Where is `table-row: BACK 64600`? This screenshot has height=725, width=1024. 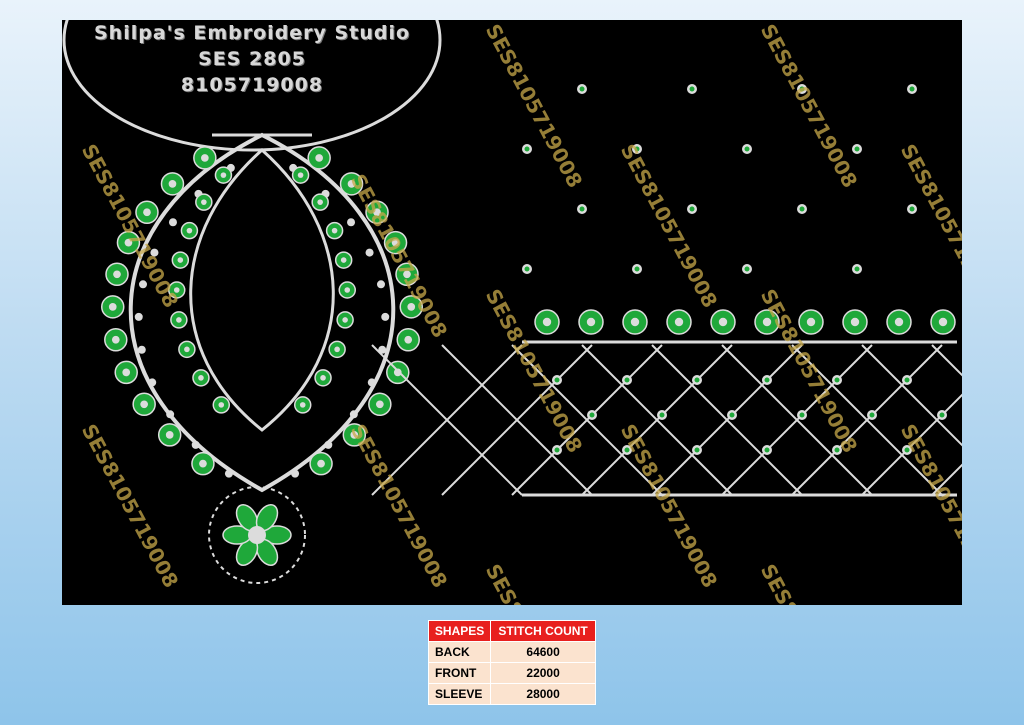
table-row: BACK 64600 is located at coordinates (511, 652).